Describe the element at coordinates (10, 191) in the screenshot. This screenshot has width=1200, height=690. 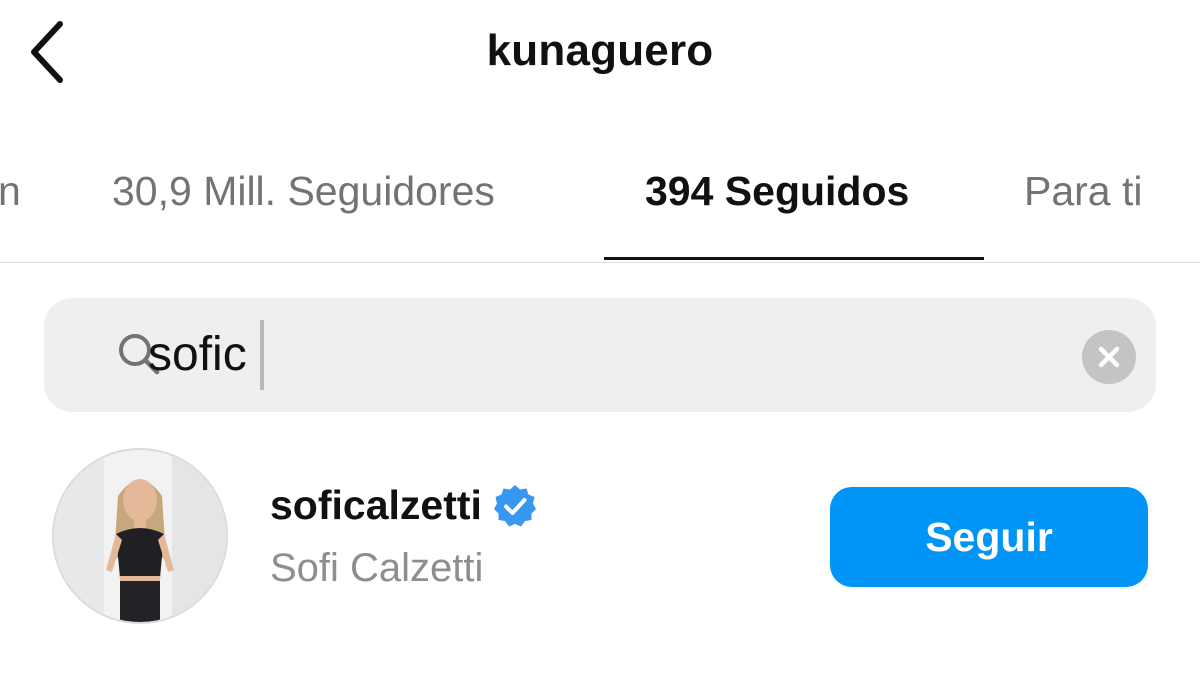
I see `tab-partial-left: n` at that location.